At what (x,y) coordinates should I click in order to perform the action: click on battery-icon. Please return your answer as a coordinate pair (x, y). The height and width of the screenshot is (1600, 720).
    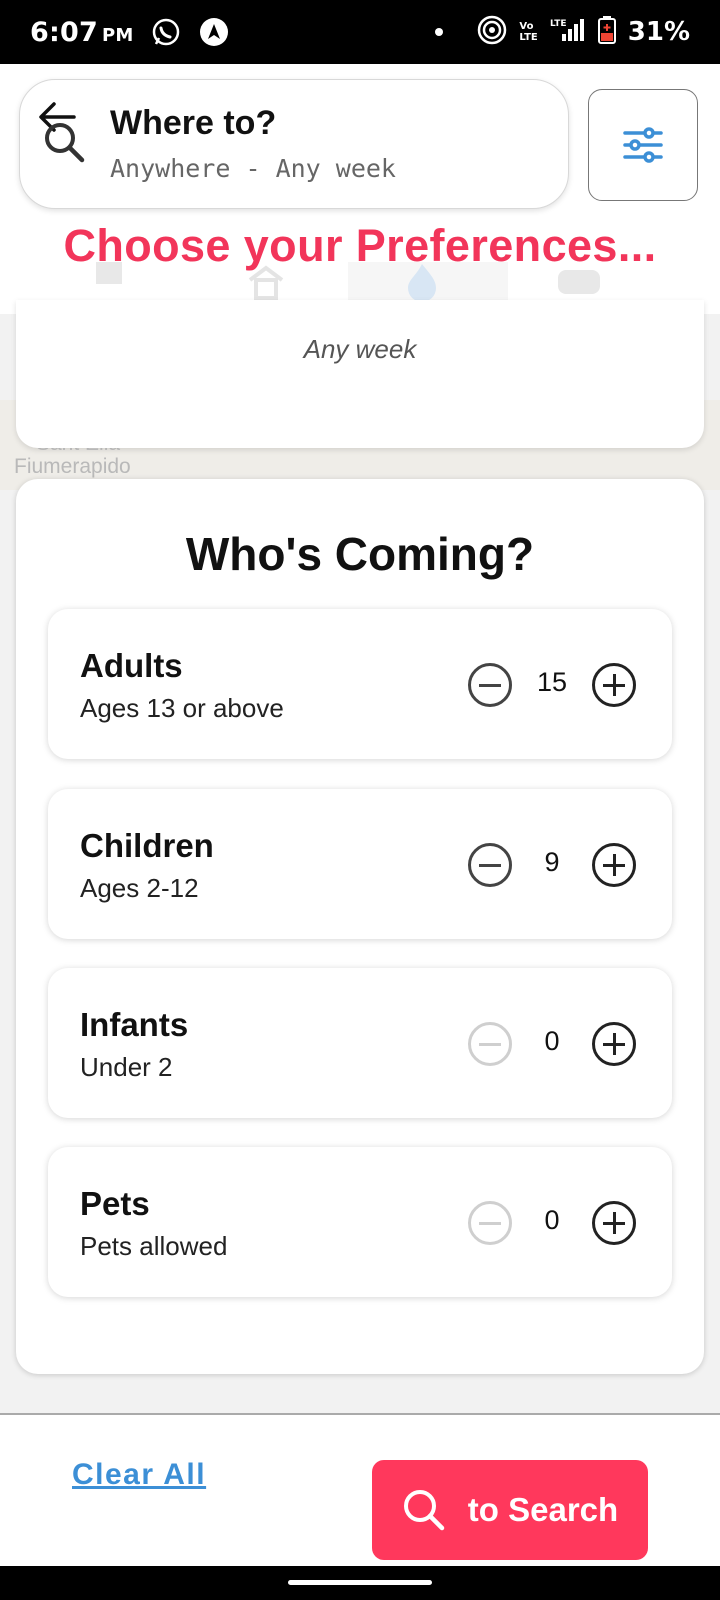
    Looking at the image, I should click on (606, 32).